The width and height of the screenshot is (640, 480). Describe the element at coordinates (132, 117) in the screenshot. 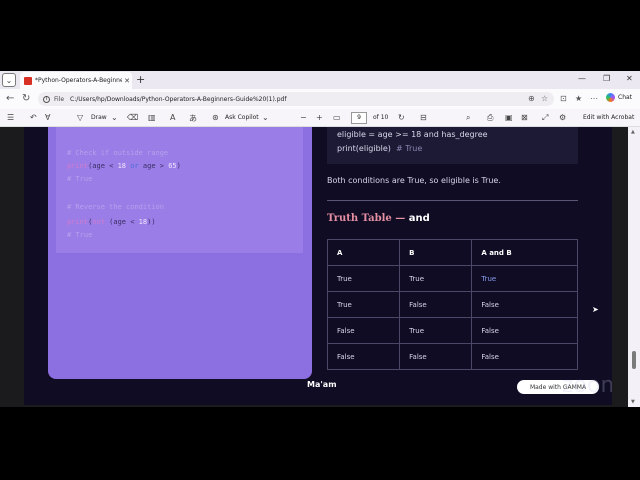

I see `eraser-icon: ⌫` at that location.